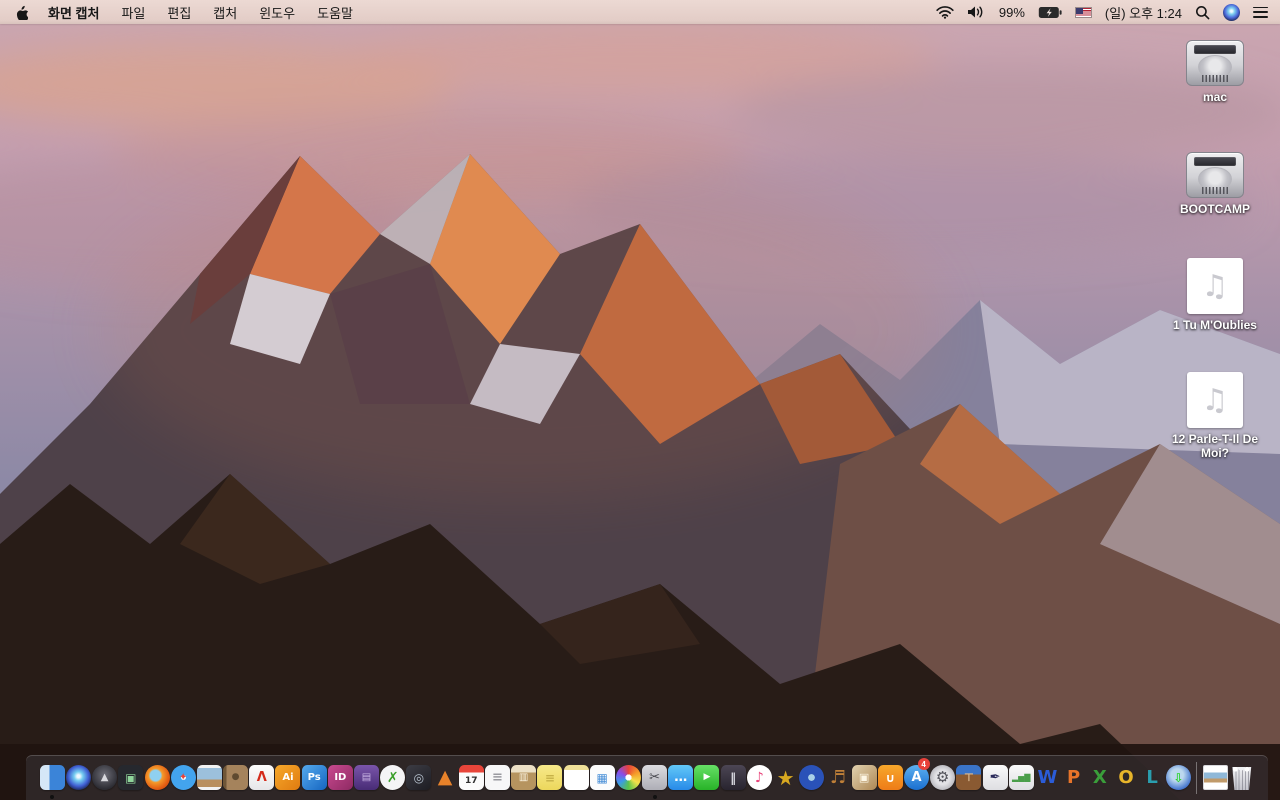  What do you see at coordinates (733, 778) in the screenshot?
I see `photo-booth-dock-icon: ‖` at bounding box center [733, 778].